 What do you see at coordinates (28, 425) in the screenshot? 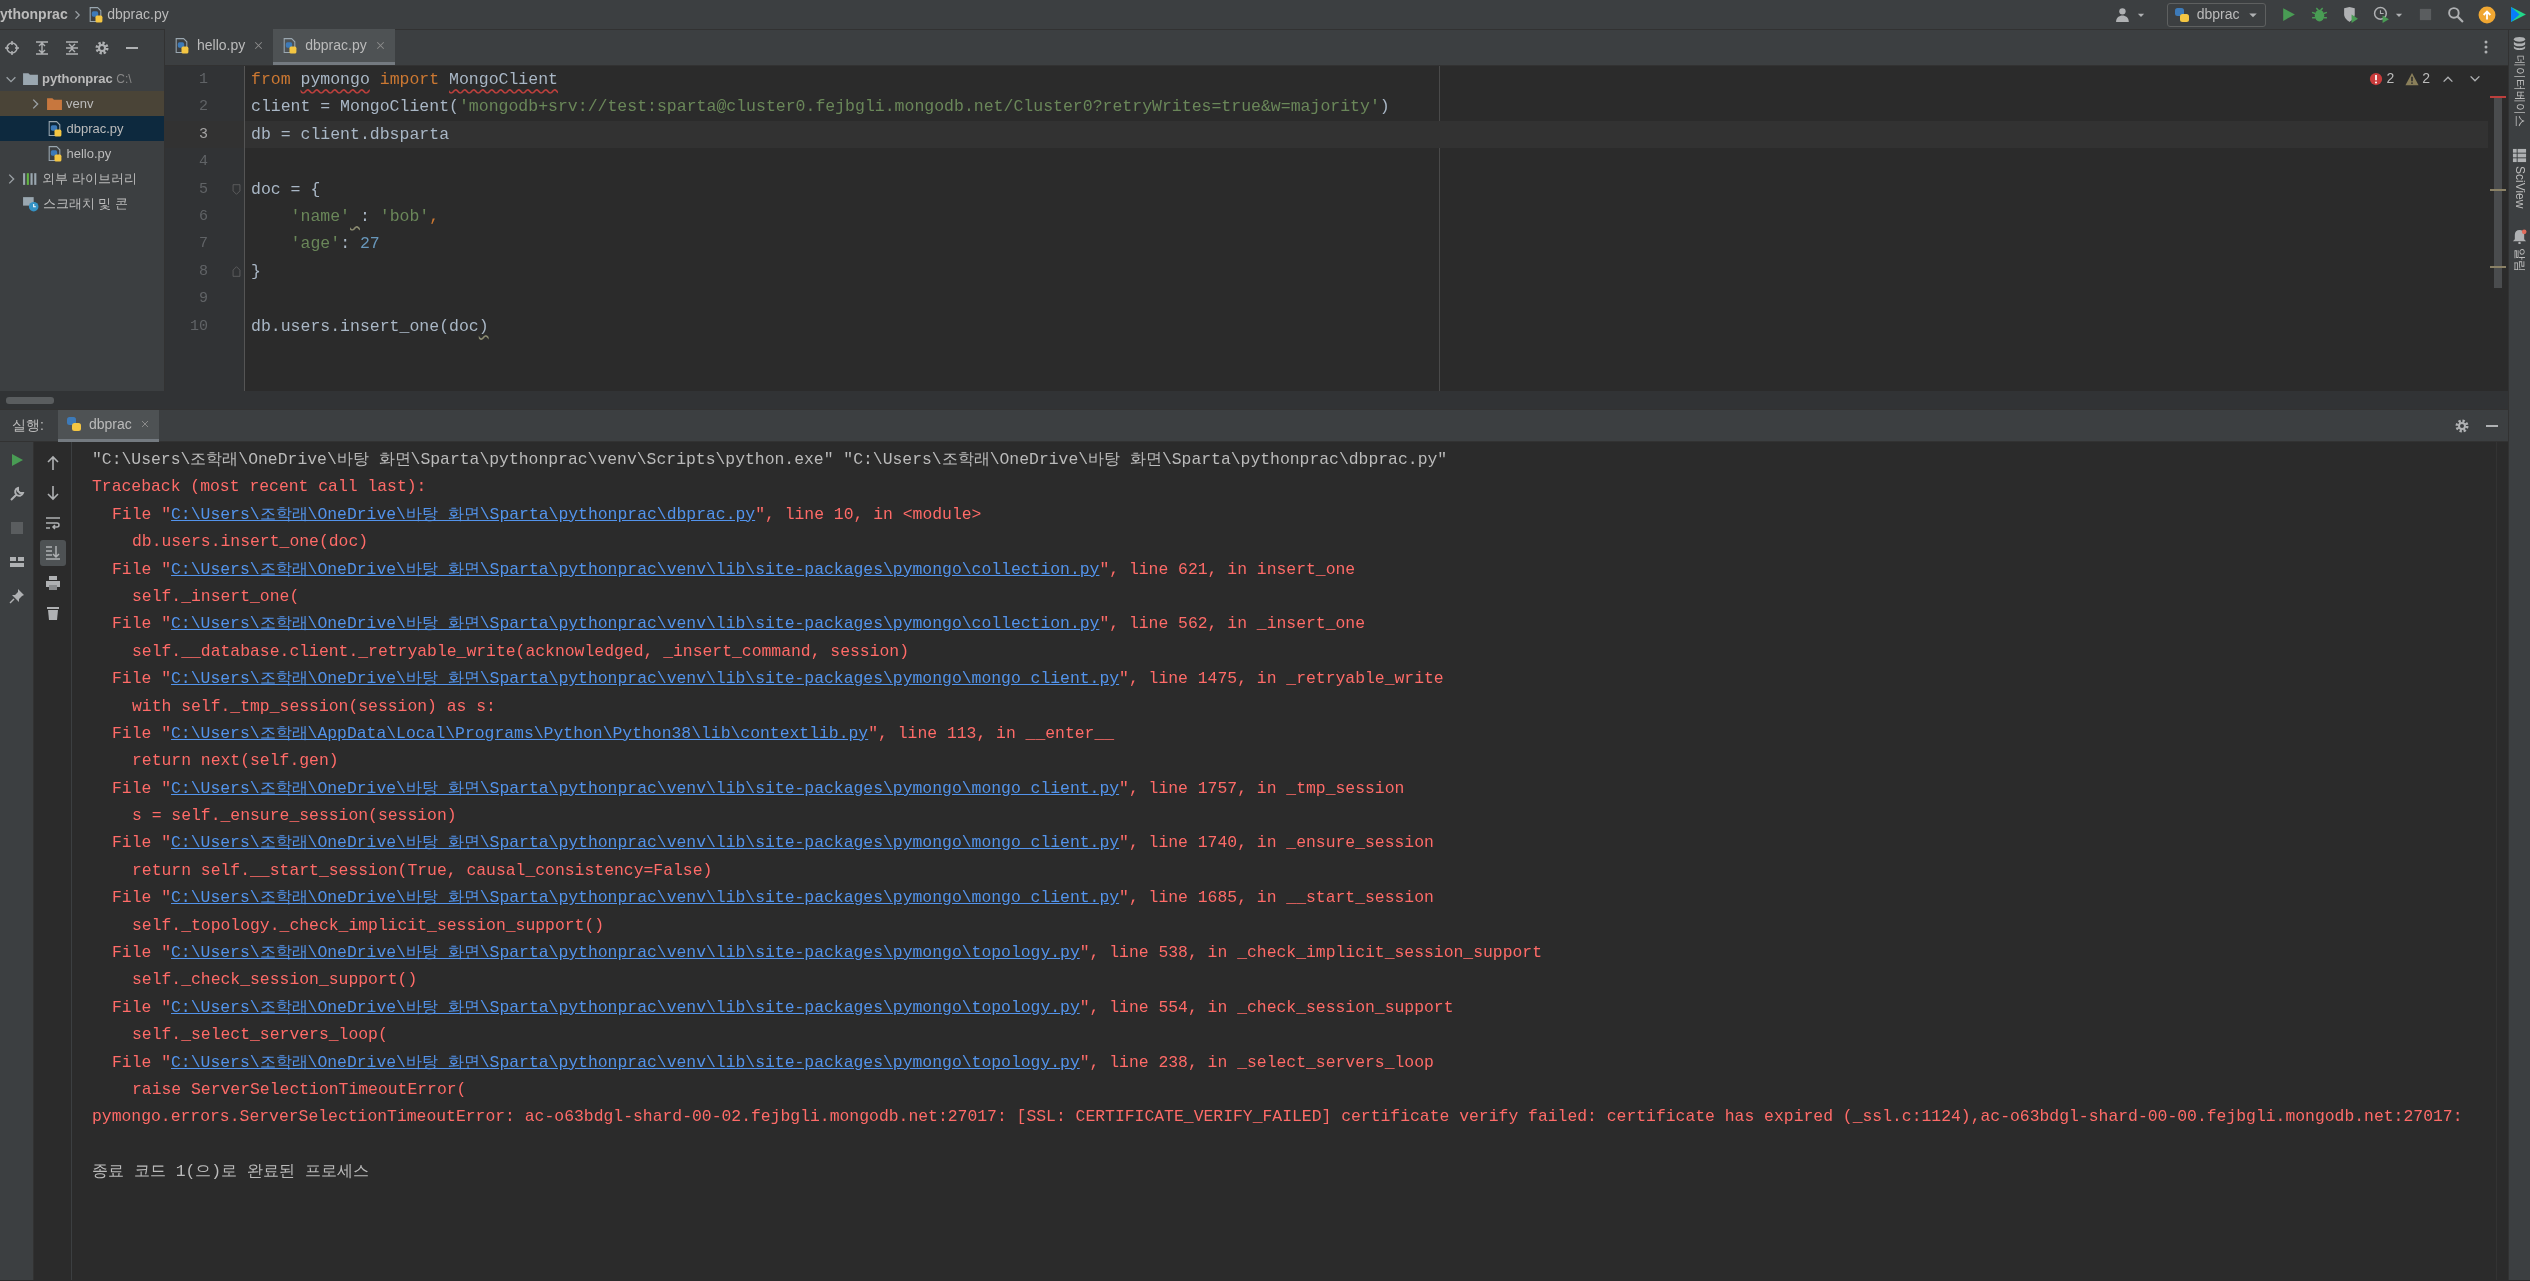
I see `panel-title: 실행:` at bounding box center [28, 425].